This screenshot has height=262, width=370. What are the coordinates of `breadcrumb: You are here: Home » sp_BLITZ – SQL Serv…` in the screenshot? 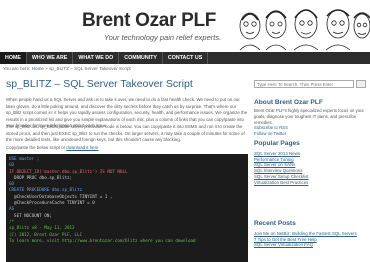 It's located at (67, 68).